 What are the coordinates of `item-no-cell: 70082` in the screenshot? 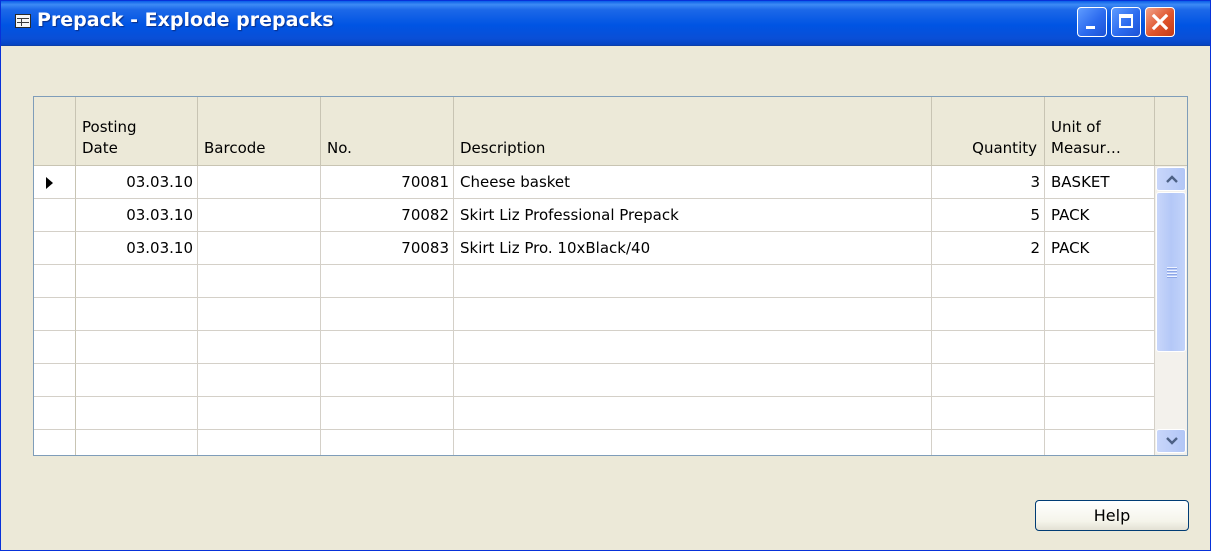 It's located at (387, 215).